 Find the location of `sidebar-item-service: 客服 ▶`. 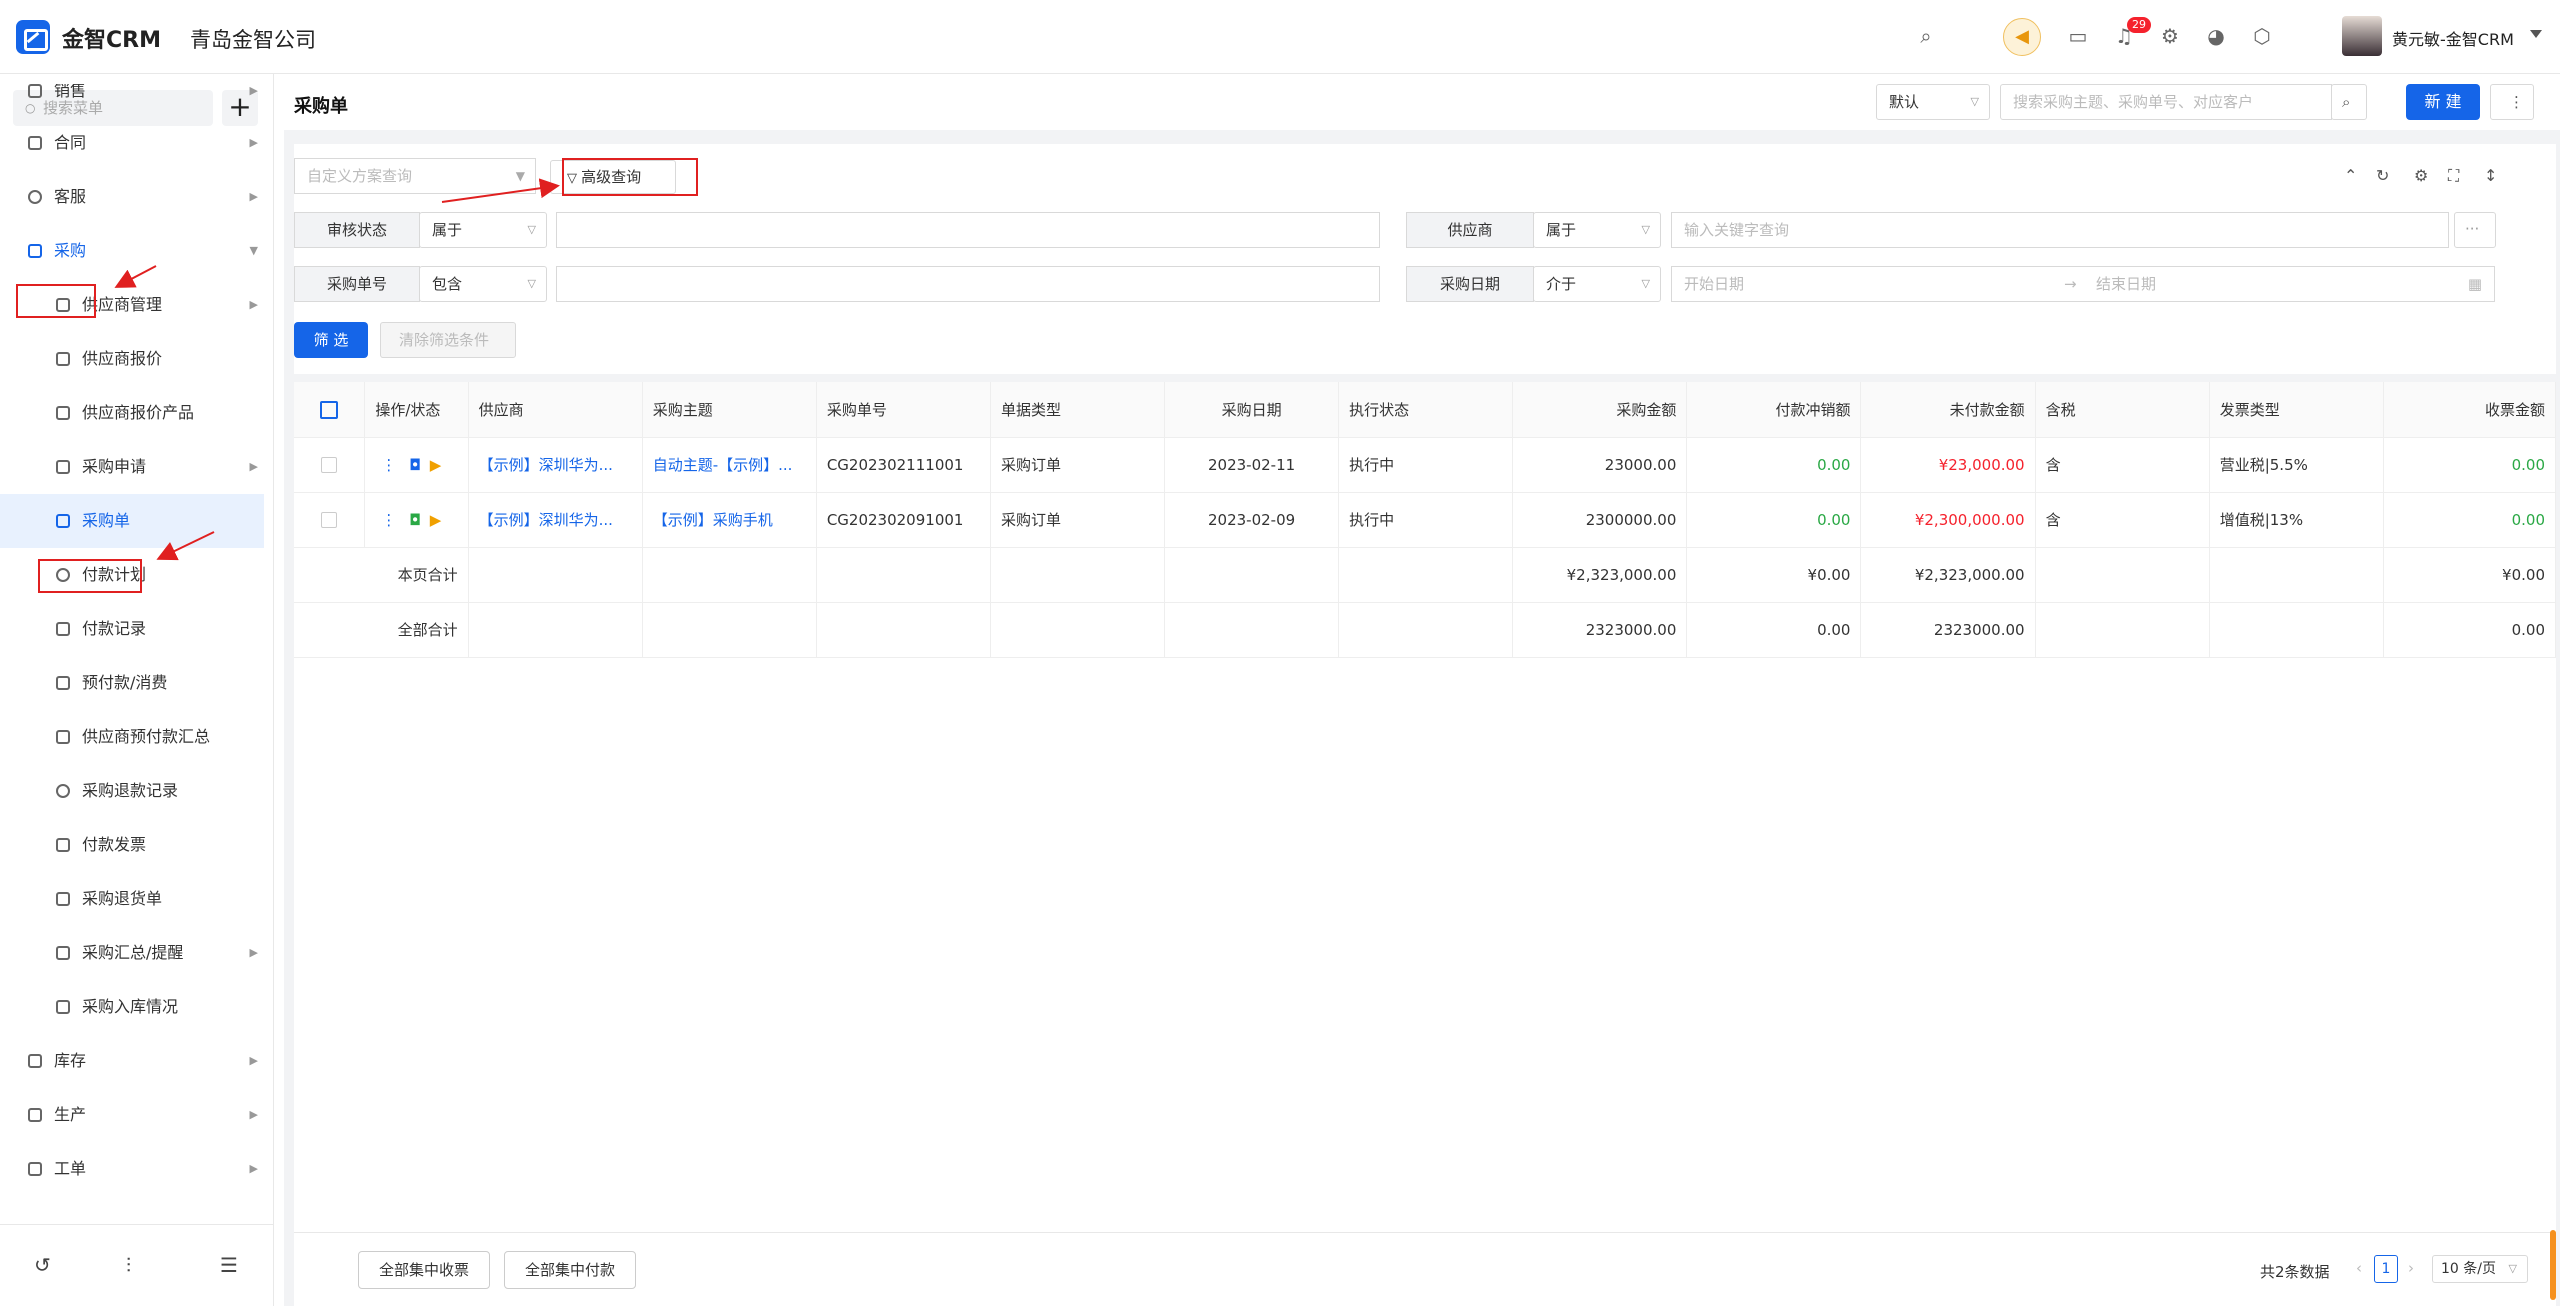

sidebar-item-service: 客服 ▶ is located at coordinates (132, 197).